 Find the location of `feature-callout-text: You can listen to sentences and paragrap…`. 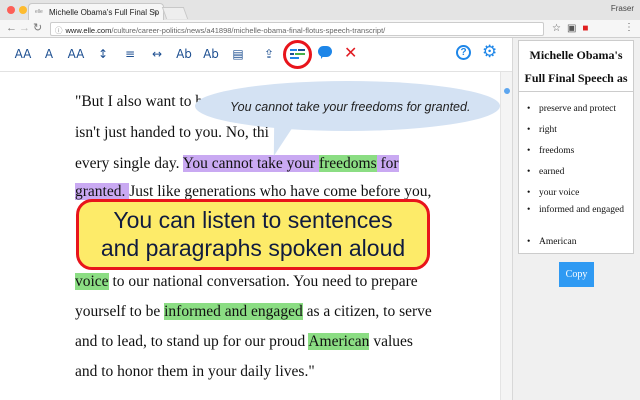

feature-callout-text: You can listen to sentences and paragrap… is located at coordinates (253, 234).